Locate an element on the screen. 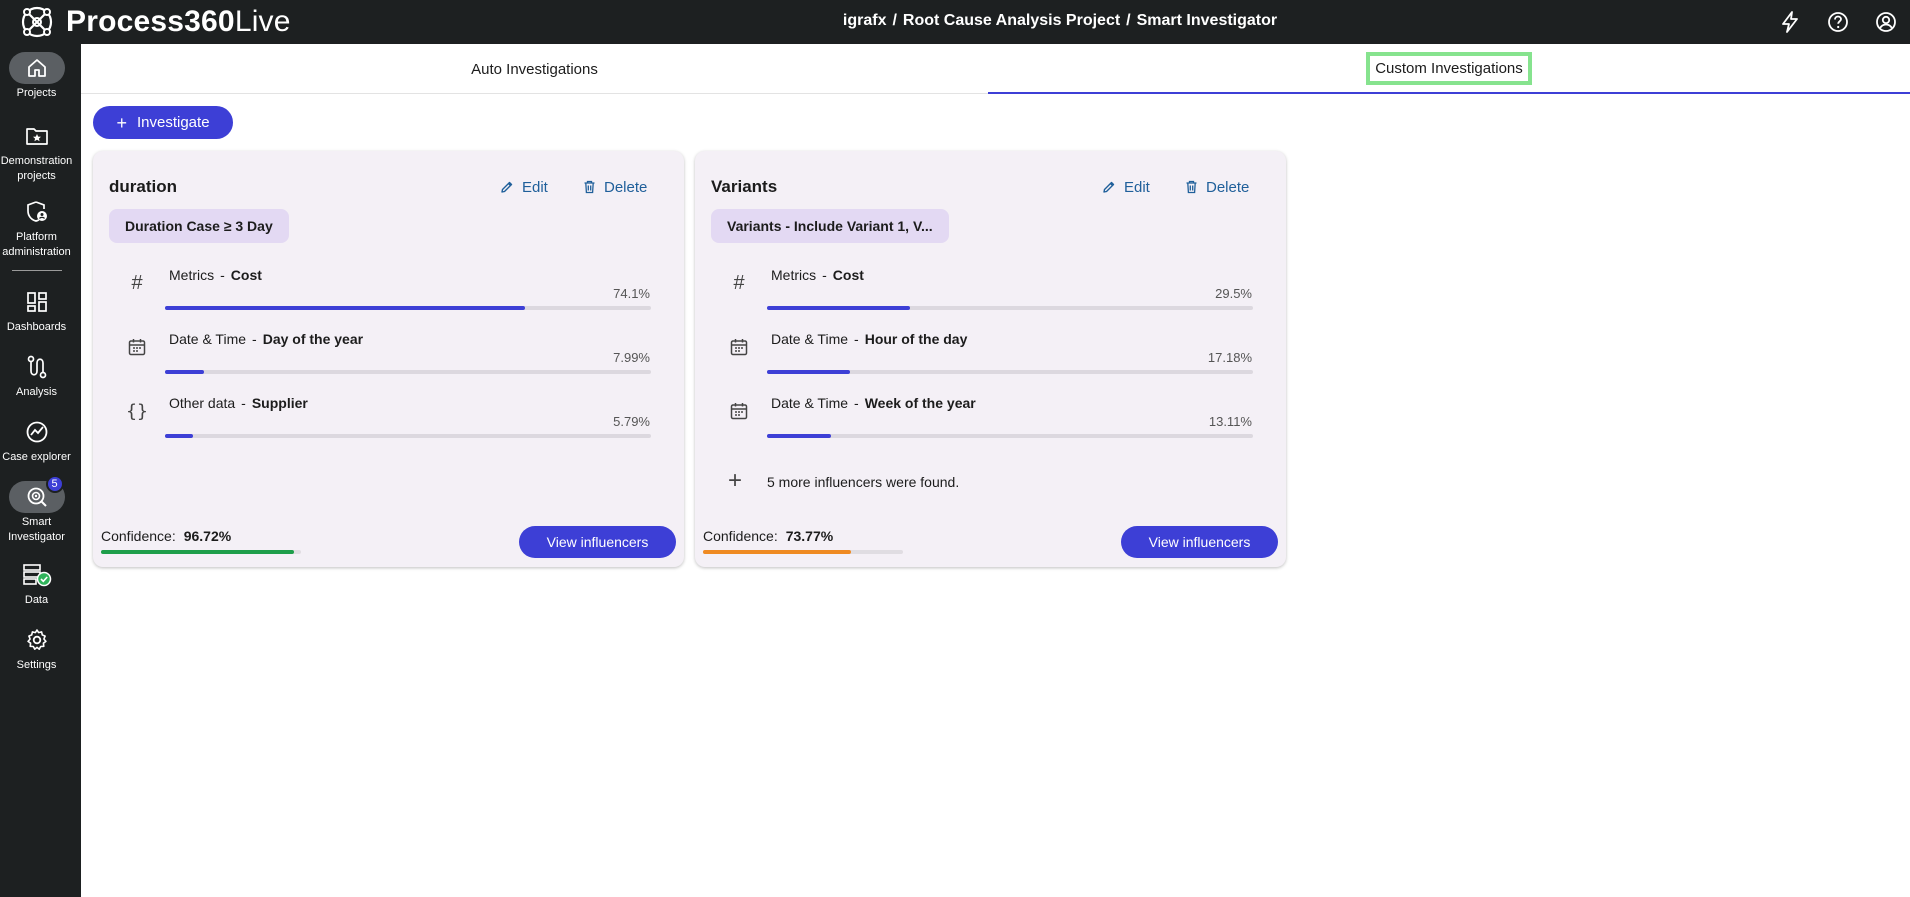 This screenshot has width=1910, height=897. breadcrumb-item-project: Root Cause Analysis Project is located at coordinates (1011, 20).